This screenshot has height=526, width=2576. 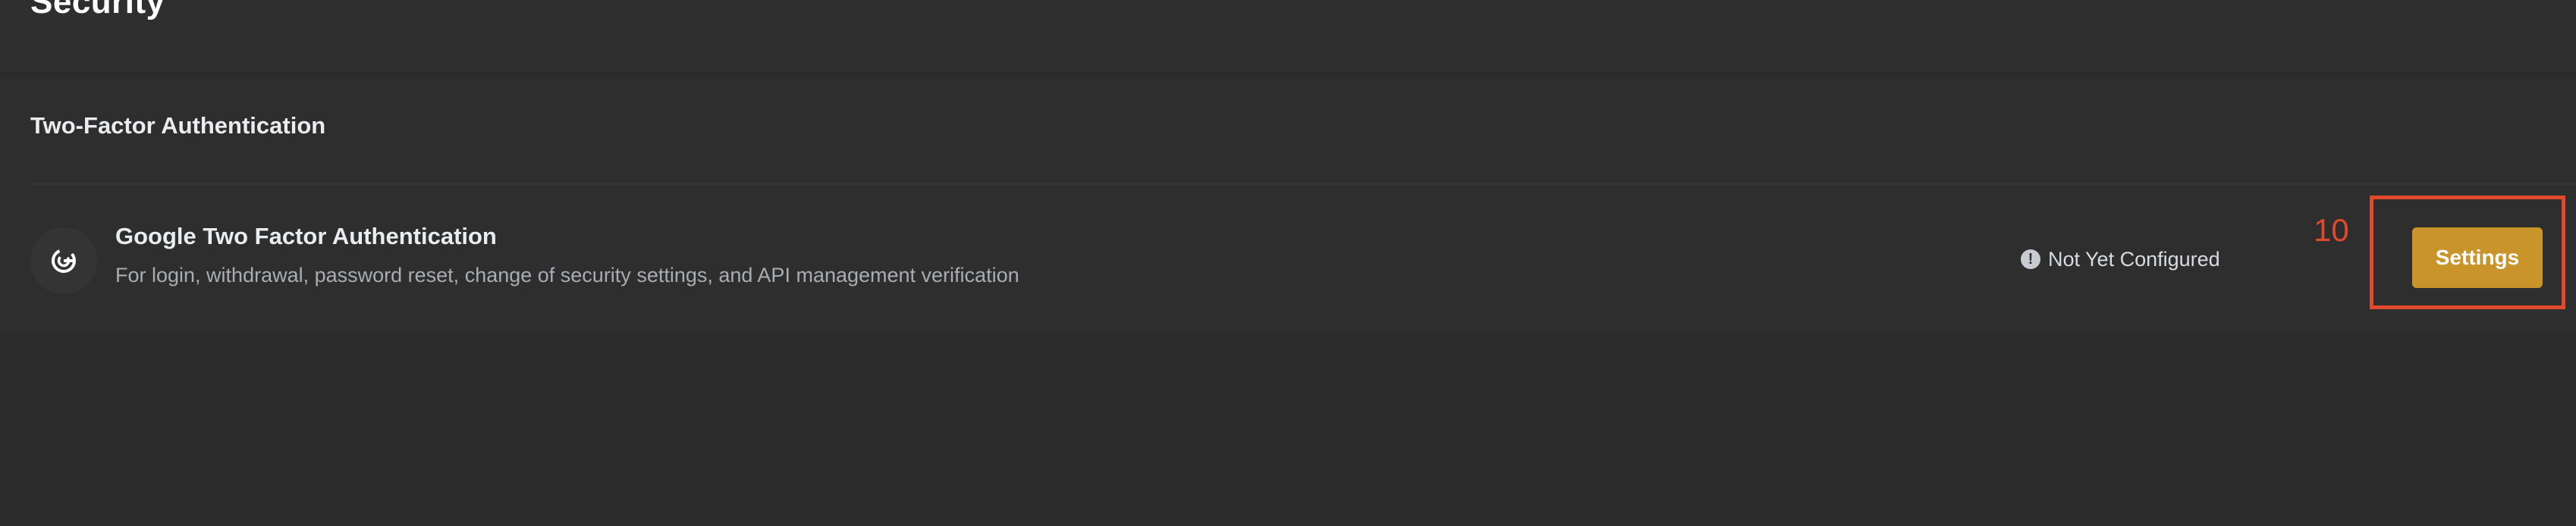 I want to click on page-header: Security, so click(x=1288, y=35).